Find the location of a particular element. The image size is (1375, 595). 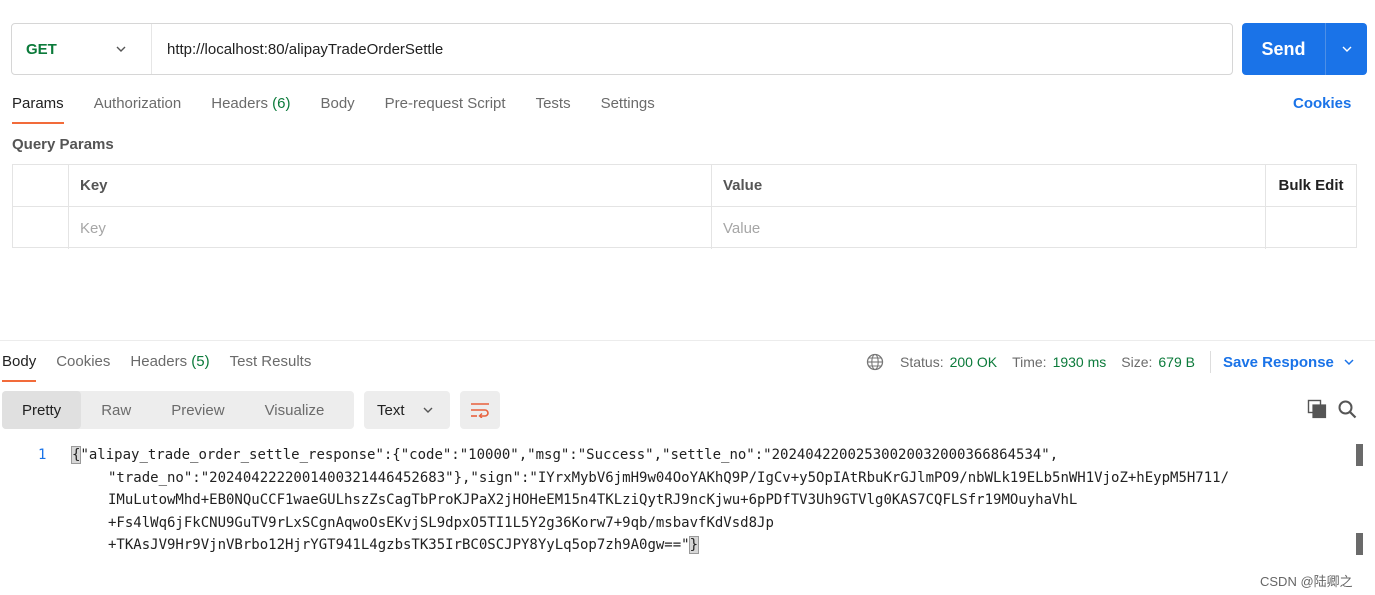

query-params-title: Query Params is located at coordinates (63, 144).